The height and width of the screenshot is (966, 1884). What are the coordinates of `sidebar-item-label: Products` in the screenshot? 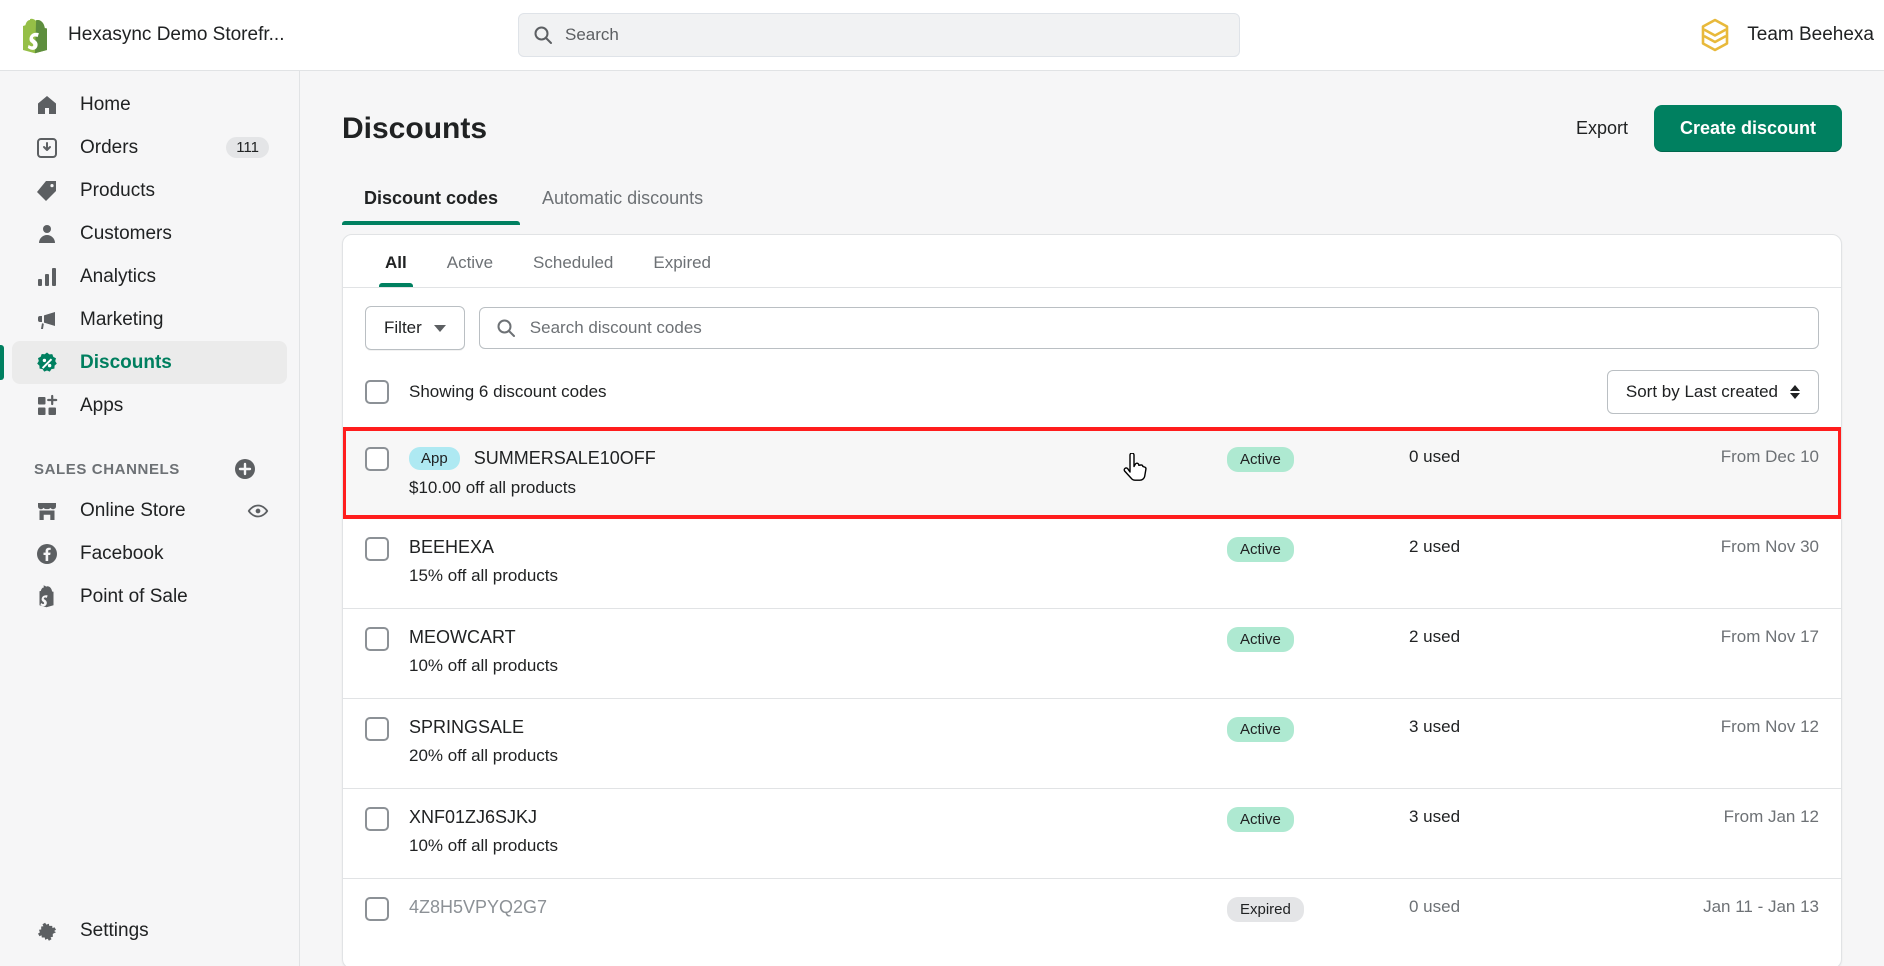 It's located at (117, 190).